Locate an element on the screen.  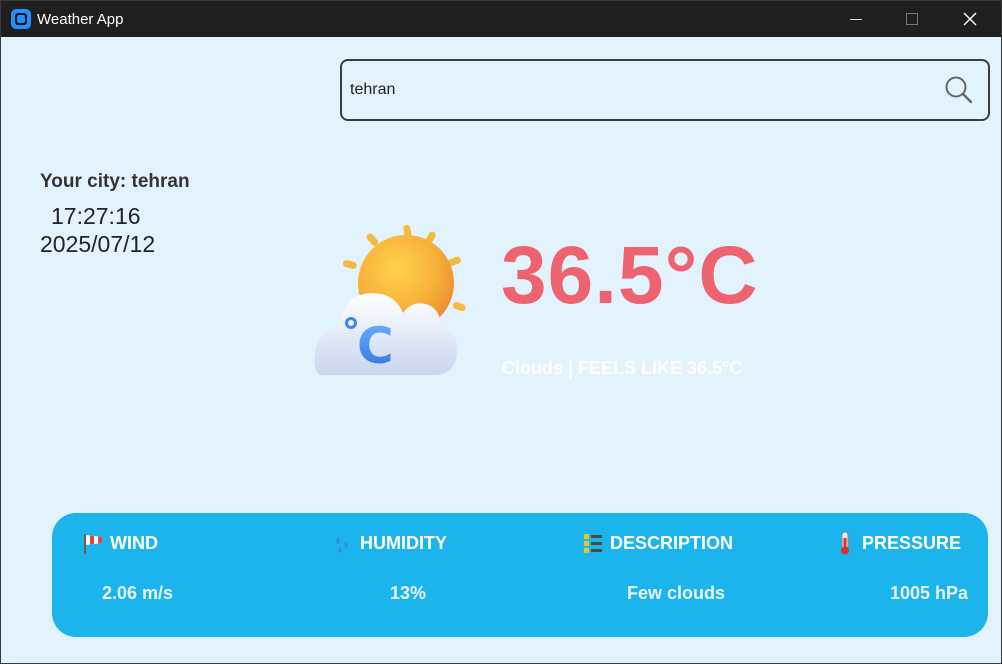
maximize-icon is located at coordinates (912, 19).